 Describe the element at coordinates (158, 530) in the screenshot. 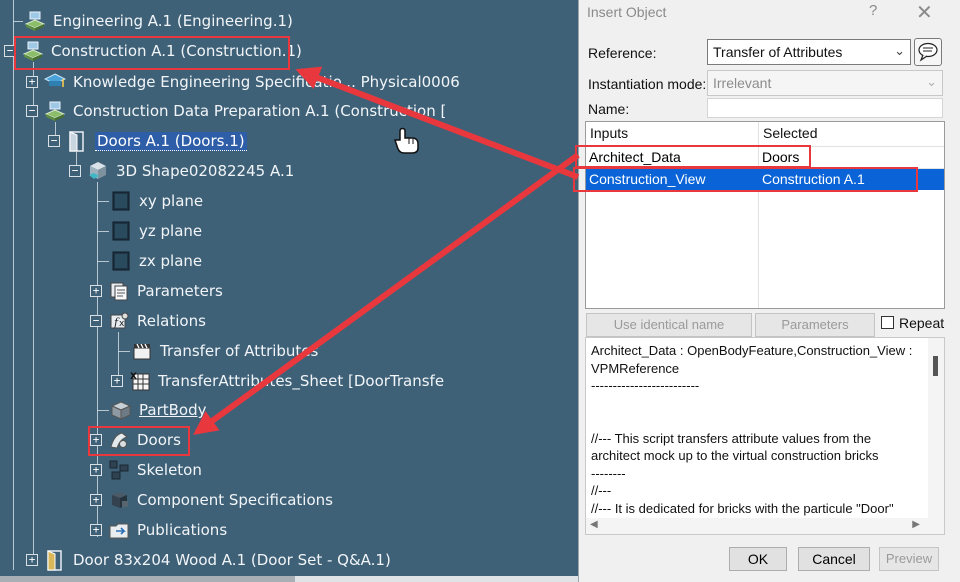

I see `tree-node-publications: + Publications` at that location.